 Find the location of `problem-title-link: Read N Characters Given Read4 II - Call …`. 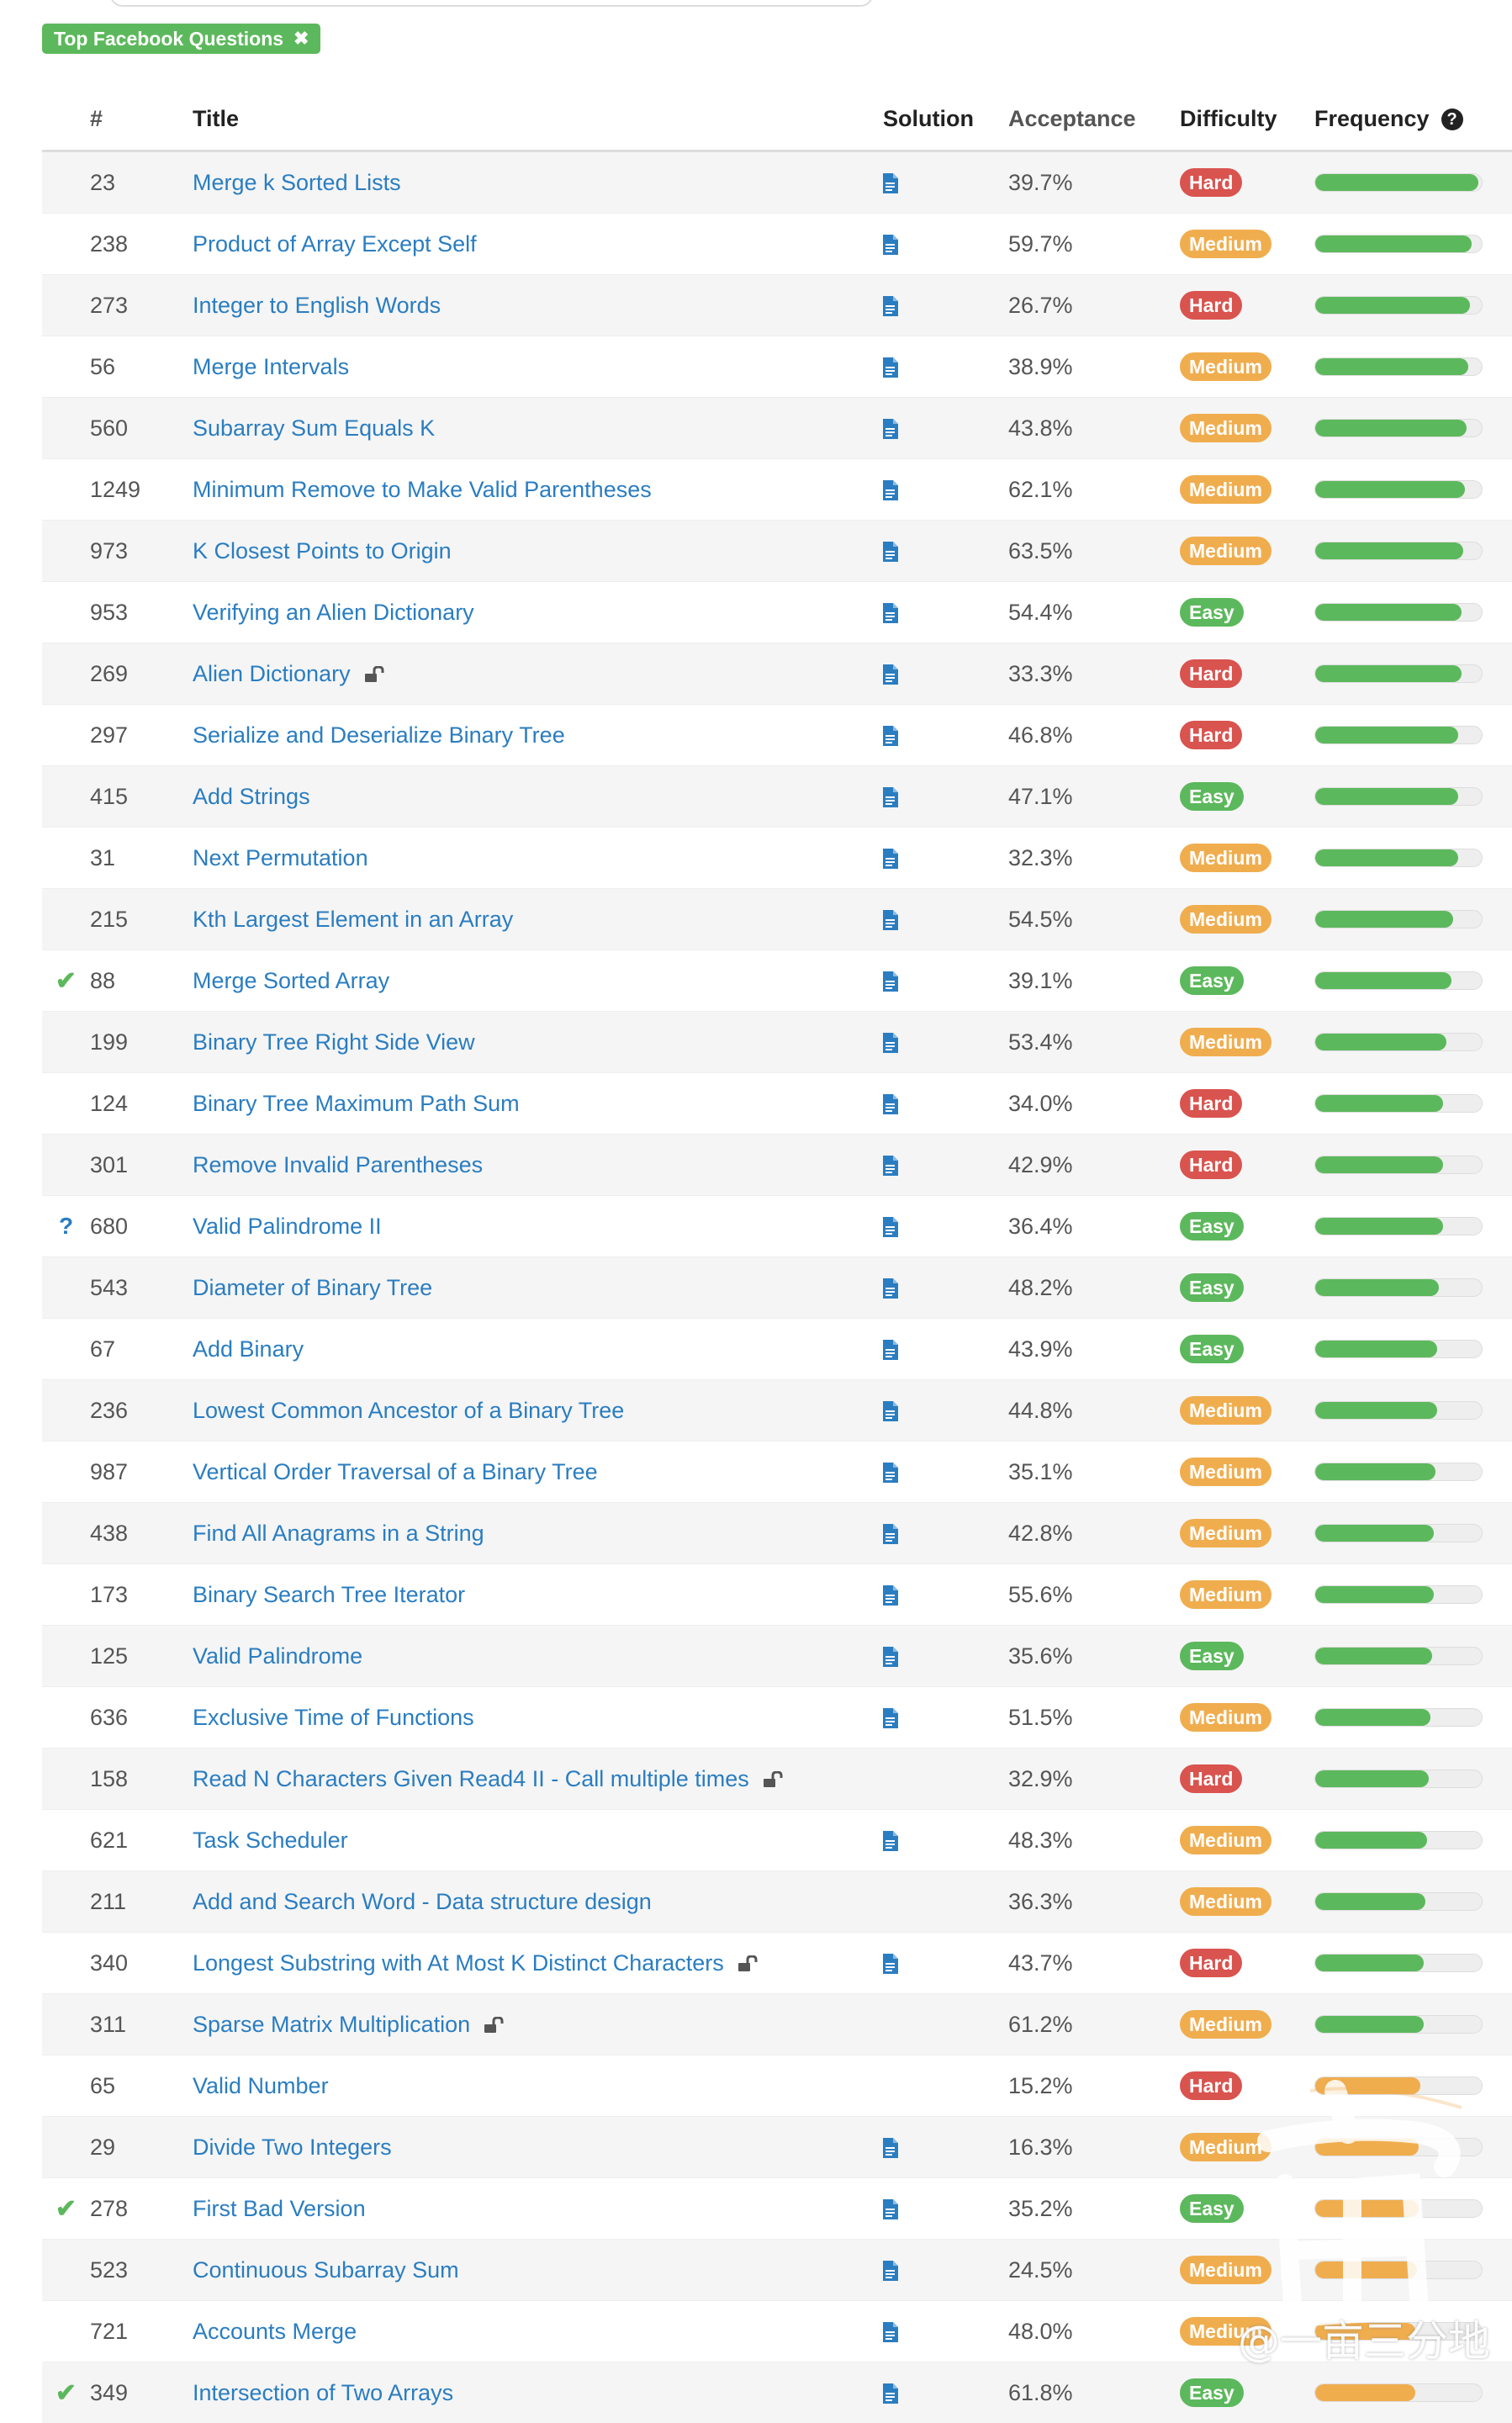

problem-title-link: Read N Characters Given Read4 II - Call … is located at coordinates (471, 1778).